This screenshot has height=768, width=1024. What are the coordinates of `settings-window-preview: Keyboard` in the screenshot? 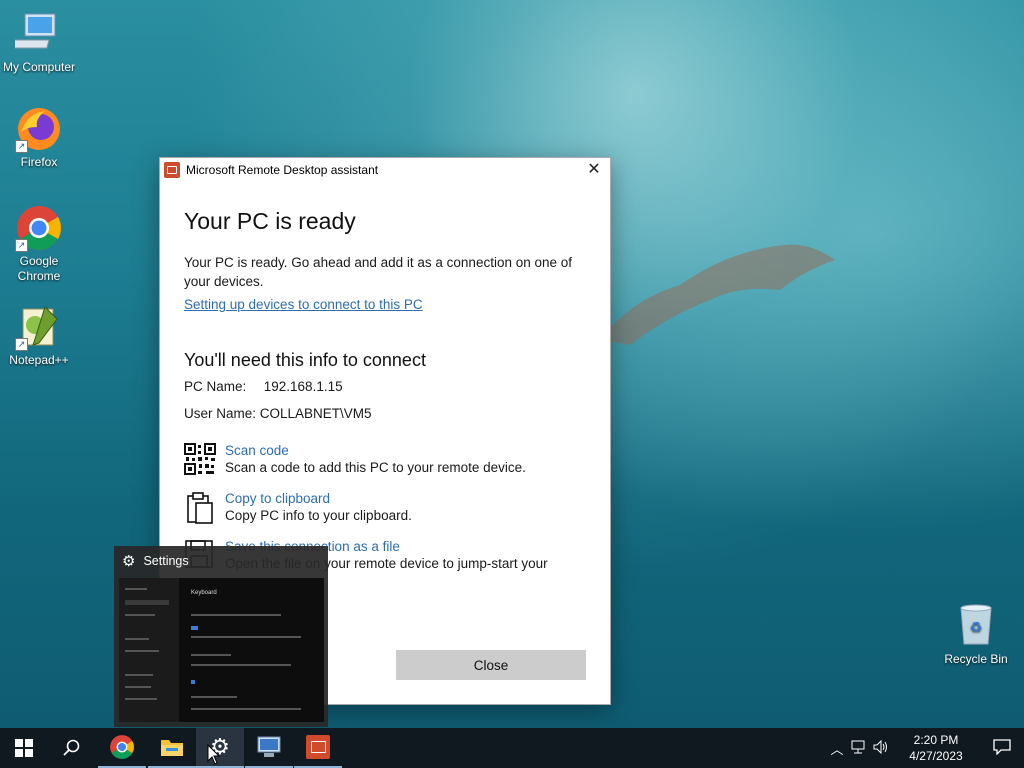 It's located at (221, 650).